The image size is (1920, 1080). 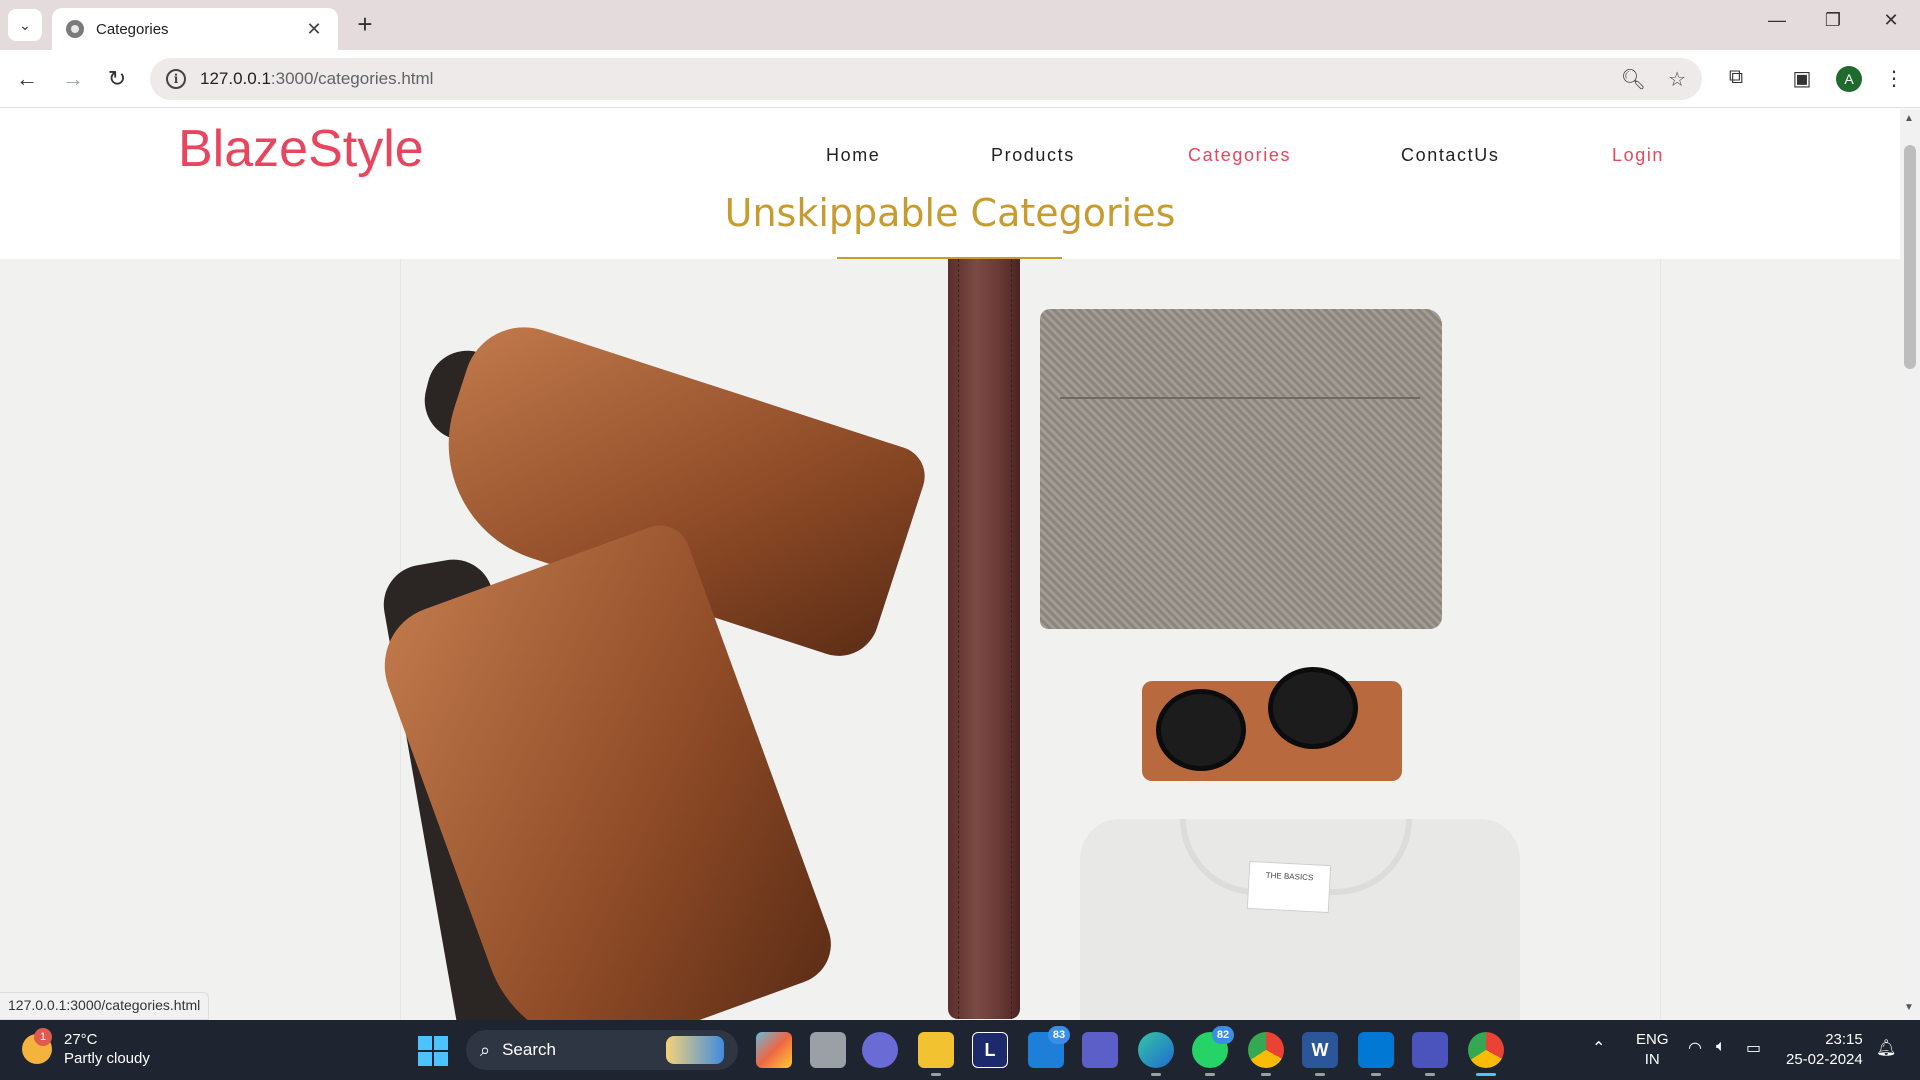 What do you see at coordinates (1239, 155) in the screenshot?
I see `nav-categories: Categories` at bounding box center [1239, 155].